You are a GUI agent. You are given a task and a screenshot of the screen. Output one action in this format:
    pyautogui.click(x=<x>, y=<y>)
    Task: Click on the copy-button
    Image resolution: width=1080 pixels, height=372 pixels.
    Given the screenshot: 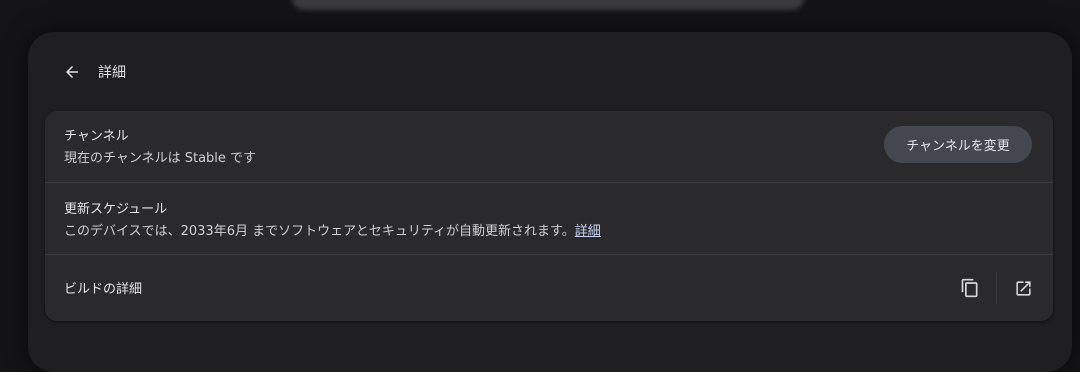 What is the action you would take?
    pyautogui.click(x=970, y=288)
    